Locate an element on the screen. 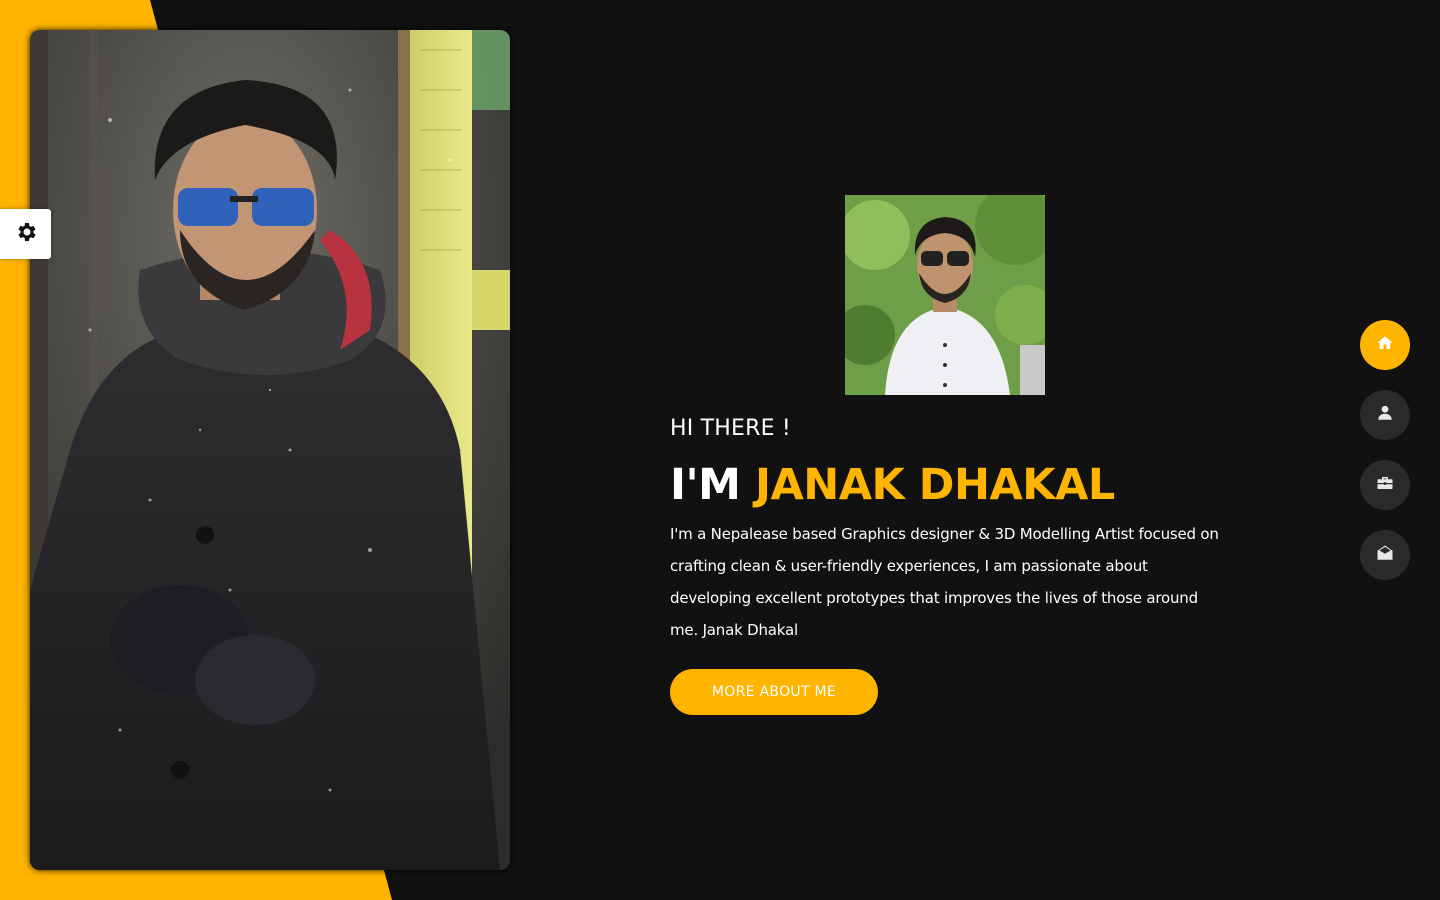 The image size is (1440, 900). nav-item-about is located at coordinates (1385, 415).